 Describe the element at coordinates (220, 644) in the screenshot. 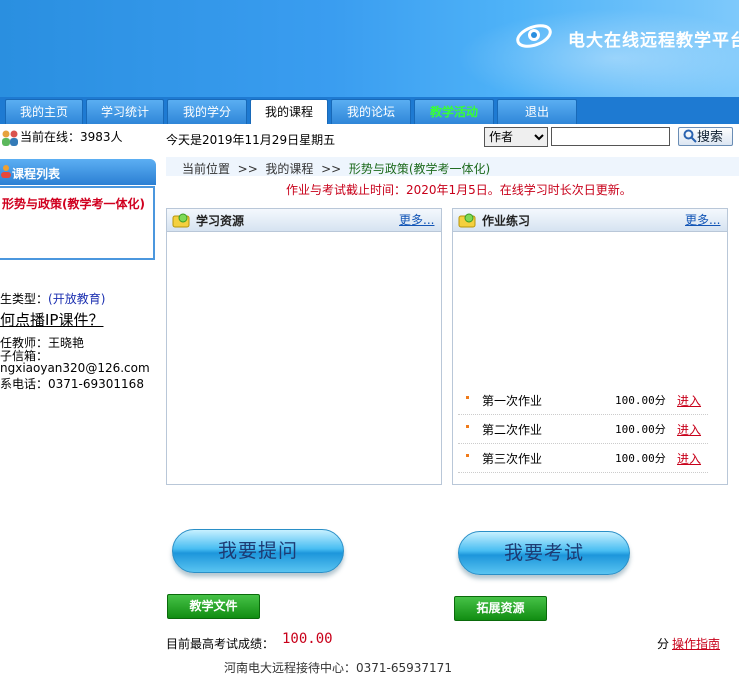

I see `highest-score-label: 目前最高考试成绩：` at that location.